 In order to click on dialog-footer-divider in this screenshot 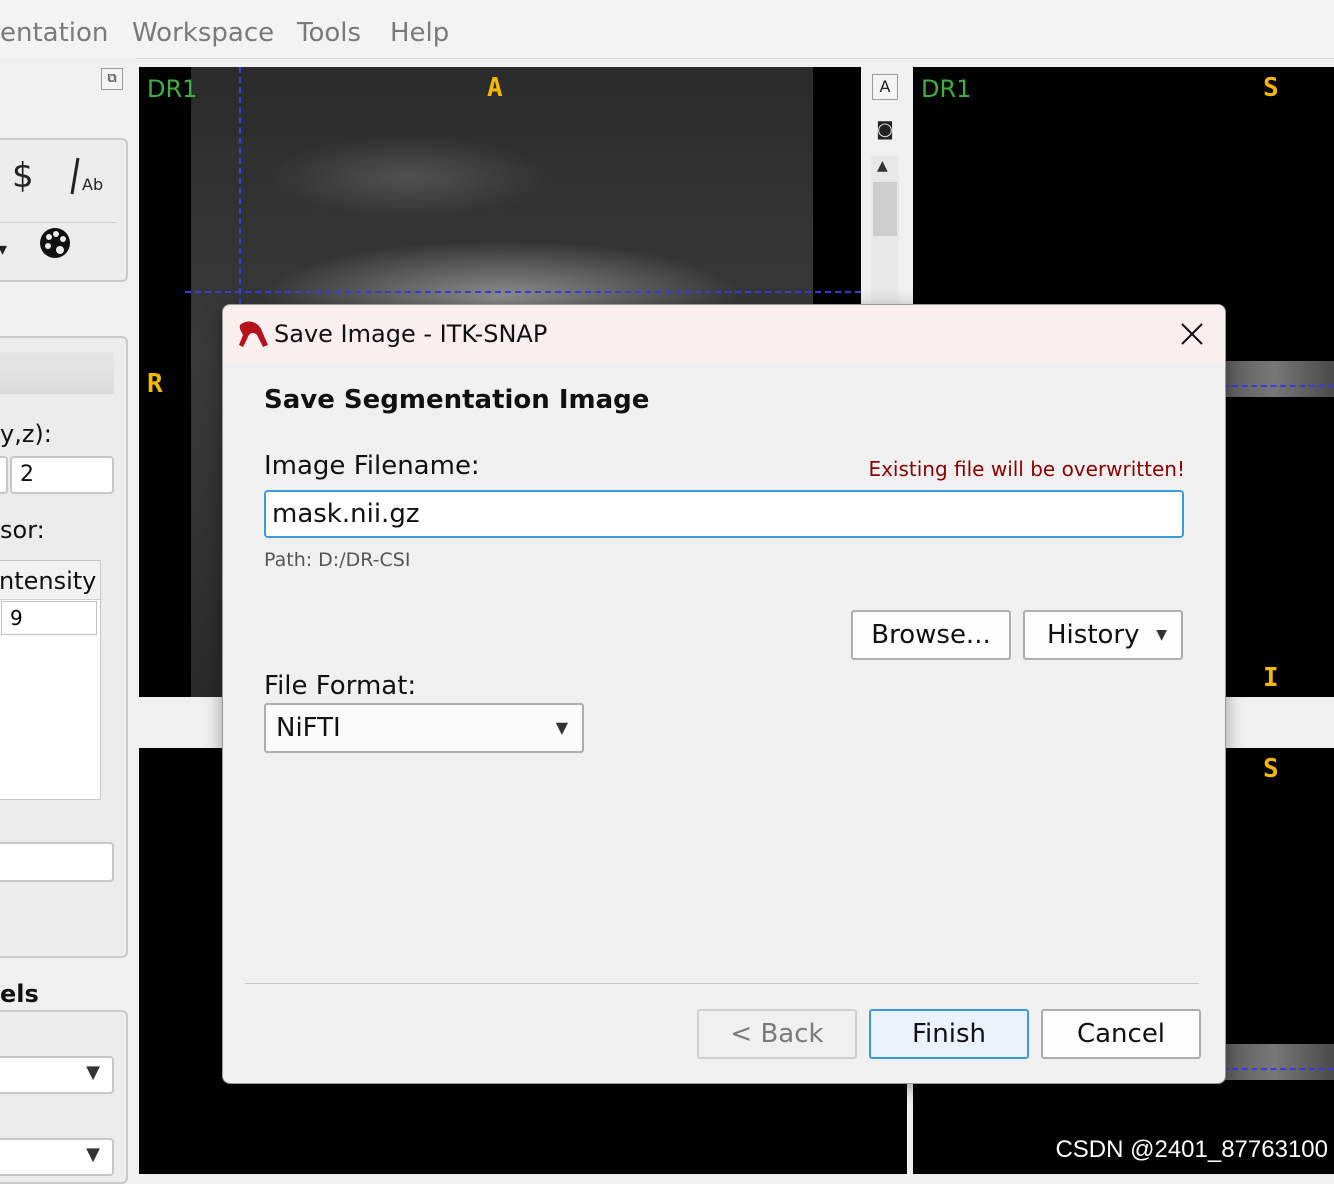, I will do `click(722, 983)`.